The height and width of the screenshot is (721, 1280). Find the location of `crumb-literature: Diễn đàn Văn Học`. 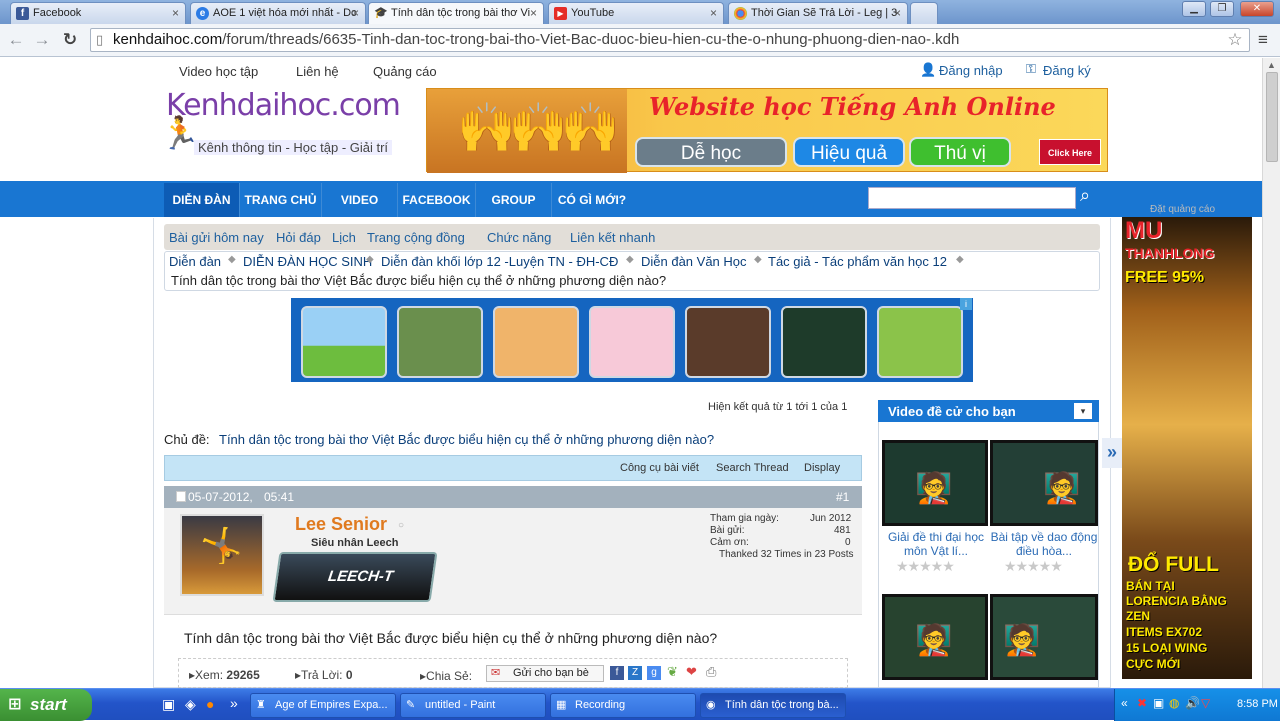

crumb-literature: Diễn đàn Văn Học is located at coordinates (694, 261).